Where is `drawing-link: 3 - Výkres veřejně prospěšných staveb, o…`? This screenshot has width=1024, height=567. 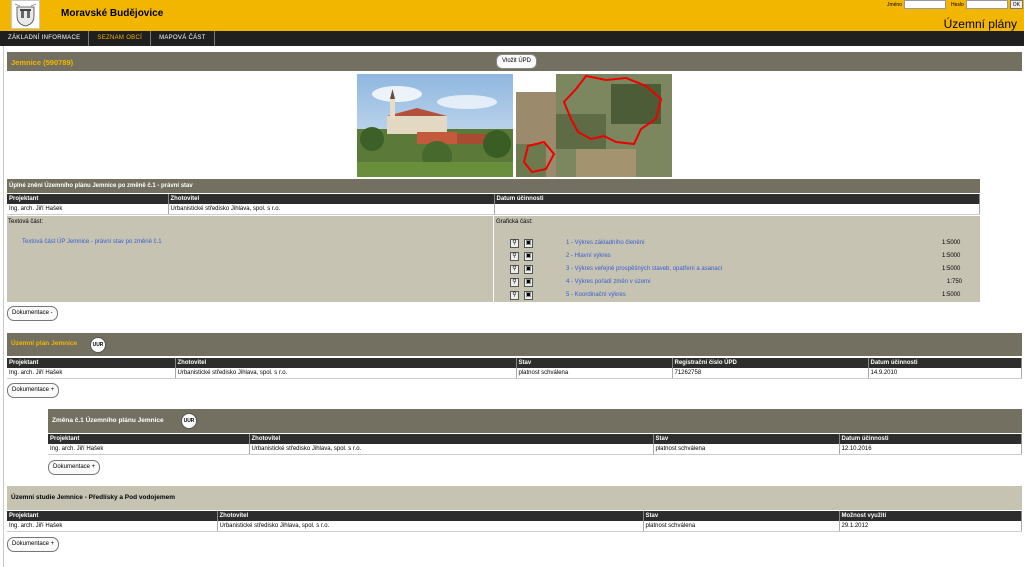
drawing-link: 3 - Výkres veřejně prospěšných staveb, o… is located at coordinates (644, 269).